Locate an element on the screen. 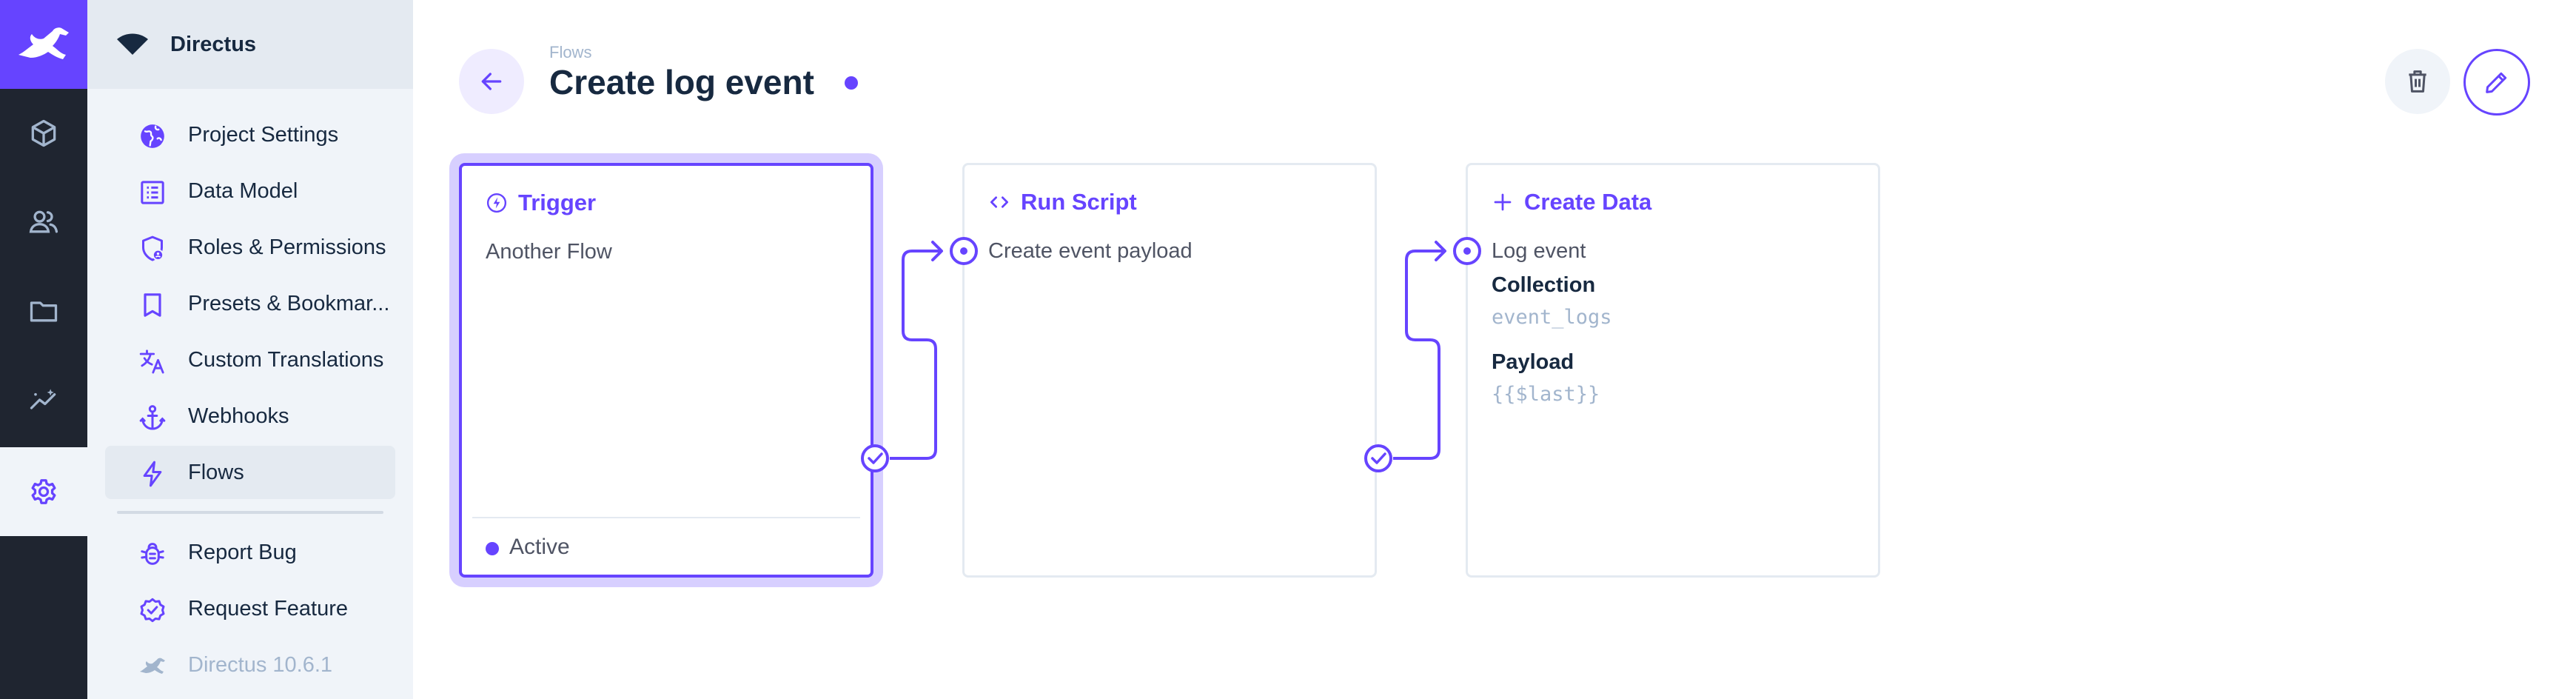 Image resolution: width=2576 pixels, height=699 pixels. nav-item-report-bug: Report Bug is located at coordinates (250, 552).